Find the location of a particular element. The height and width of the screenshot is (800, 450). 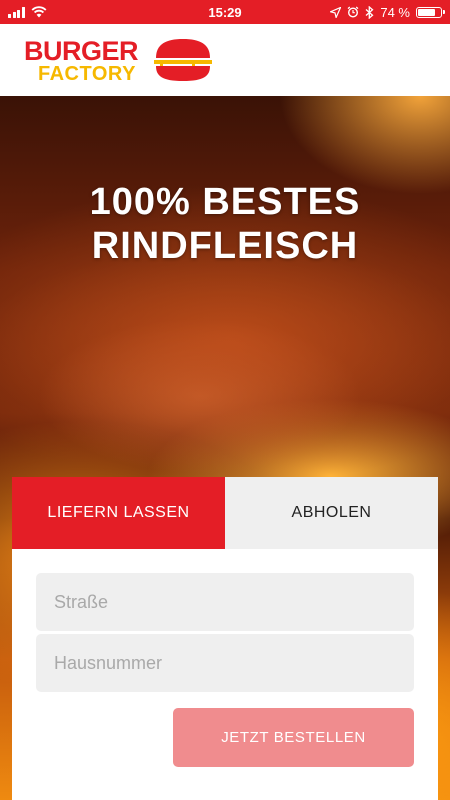

logo-word-burger: BURGER is located at coordinates (81, 51).